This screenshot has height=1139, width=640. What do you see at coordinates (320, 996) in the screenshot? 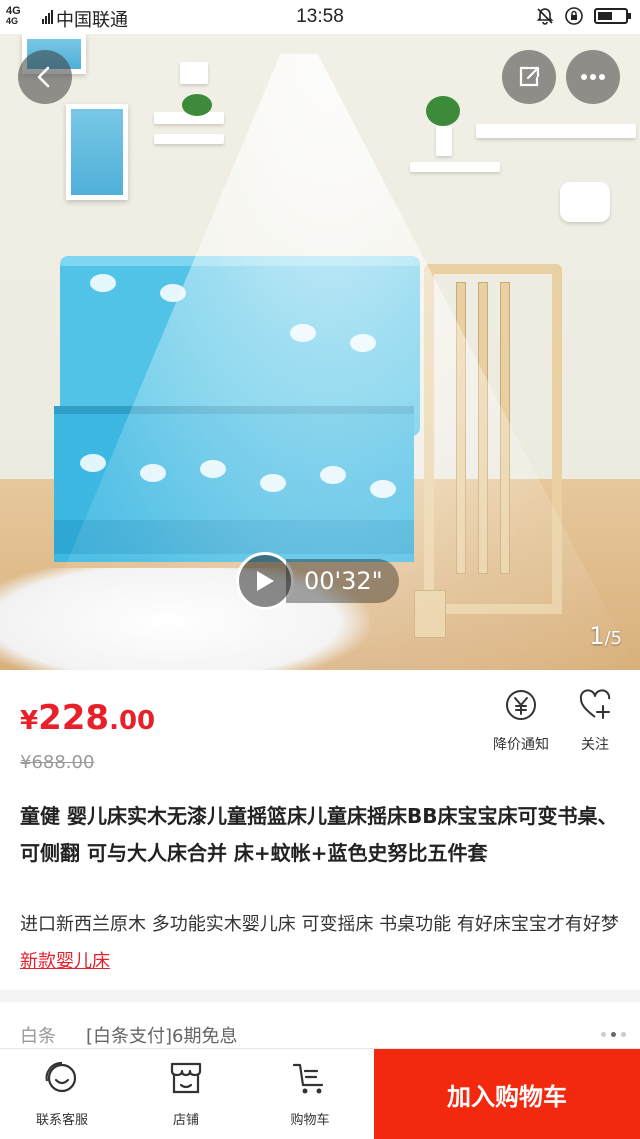
I see `section-divider` at bounding box center [320, 996].